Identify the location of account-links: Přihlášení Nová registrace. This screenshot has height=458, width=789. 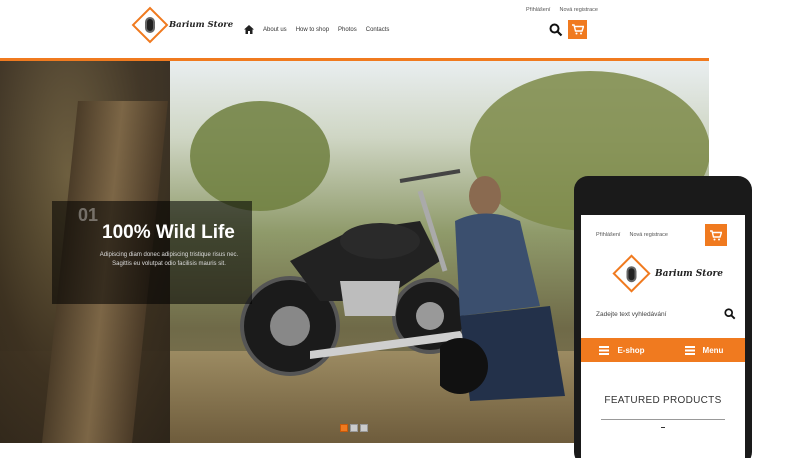
(562, 10).